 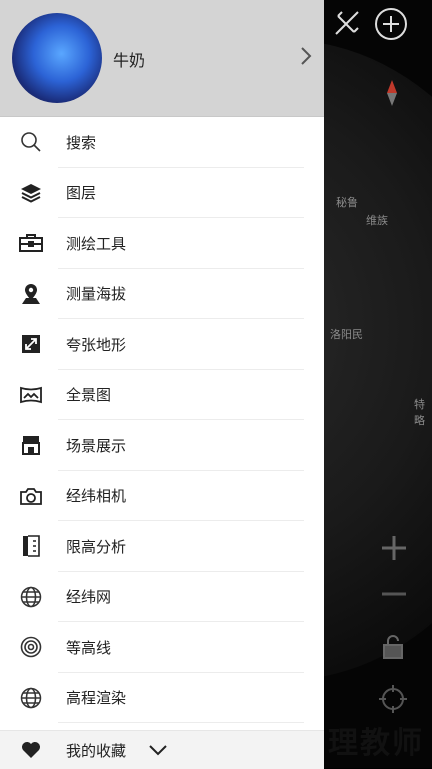 What do you see at coordinates (31, 193) in the screenshot?
I see `layers-icon` at bounding box center [31, 193].